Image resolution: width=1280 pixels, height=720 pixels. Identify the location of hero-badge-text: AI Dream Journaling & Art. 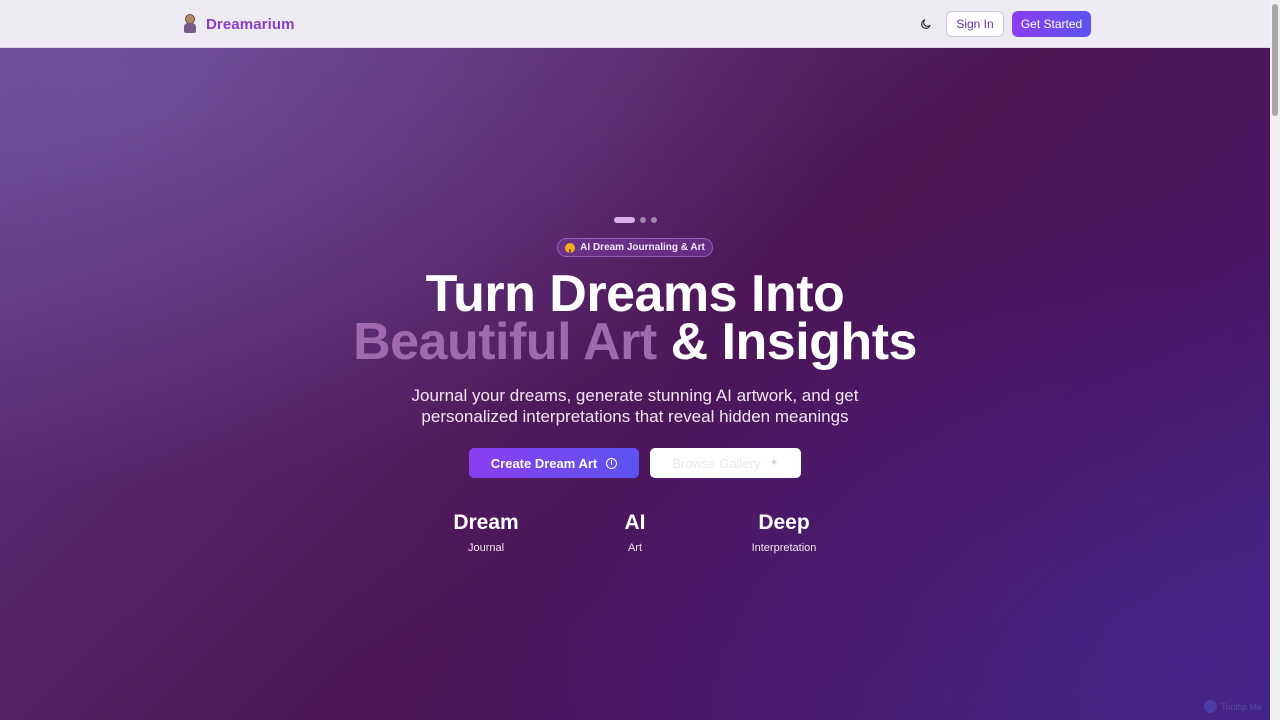
(642, 247).